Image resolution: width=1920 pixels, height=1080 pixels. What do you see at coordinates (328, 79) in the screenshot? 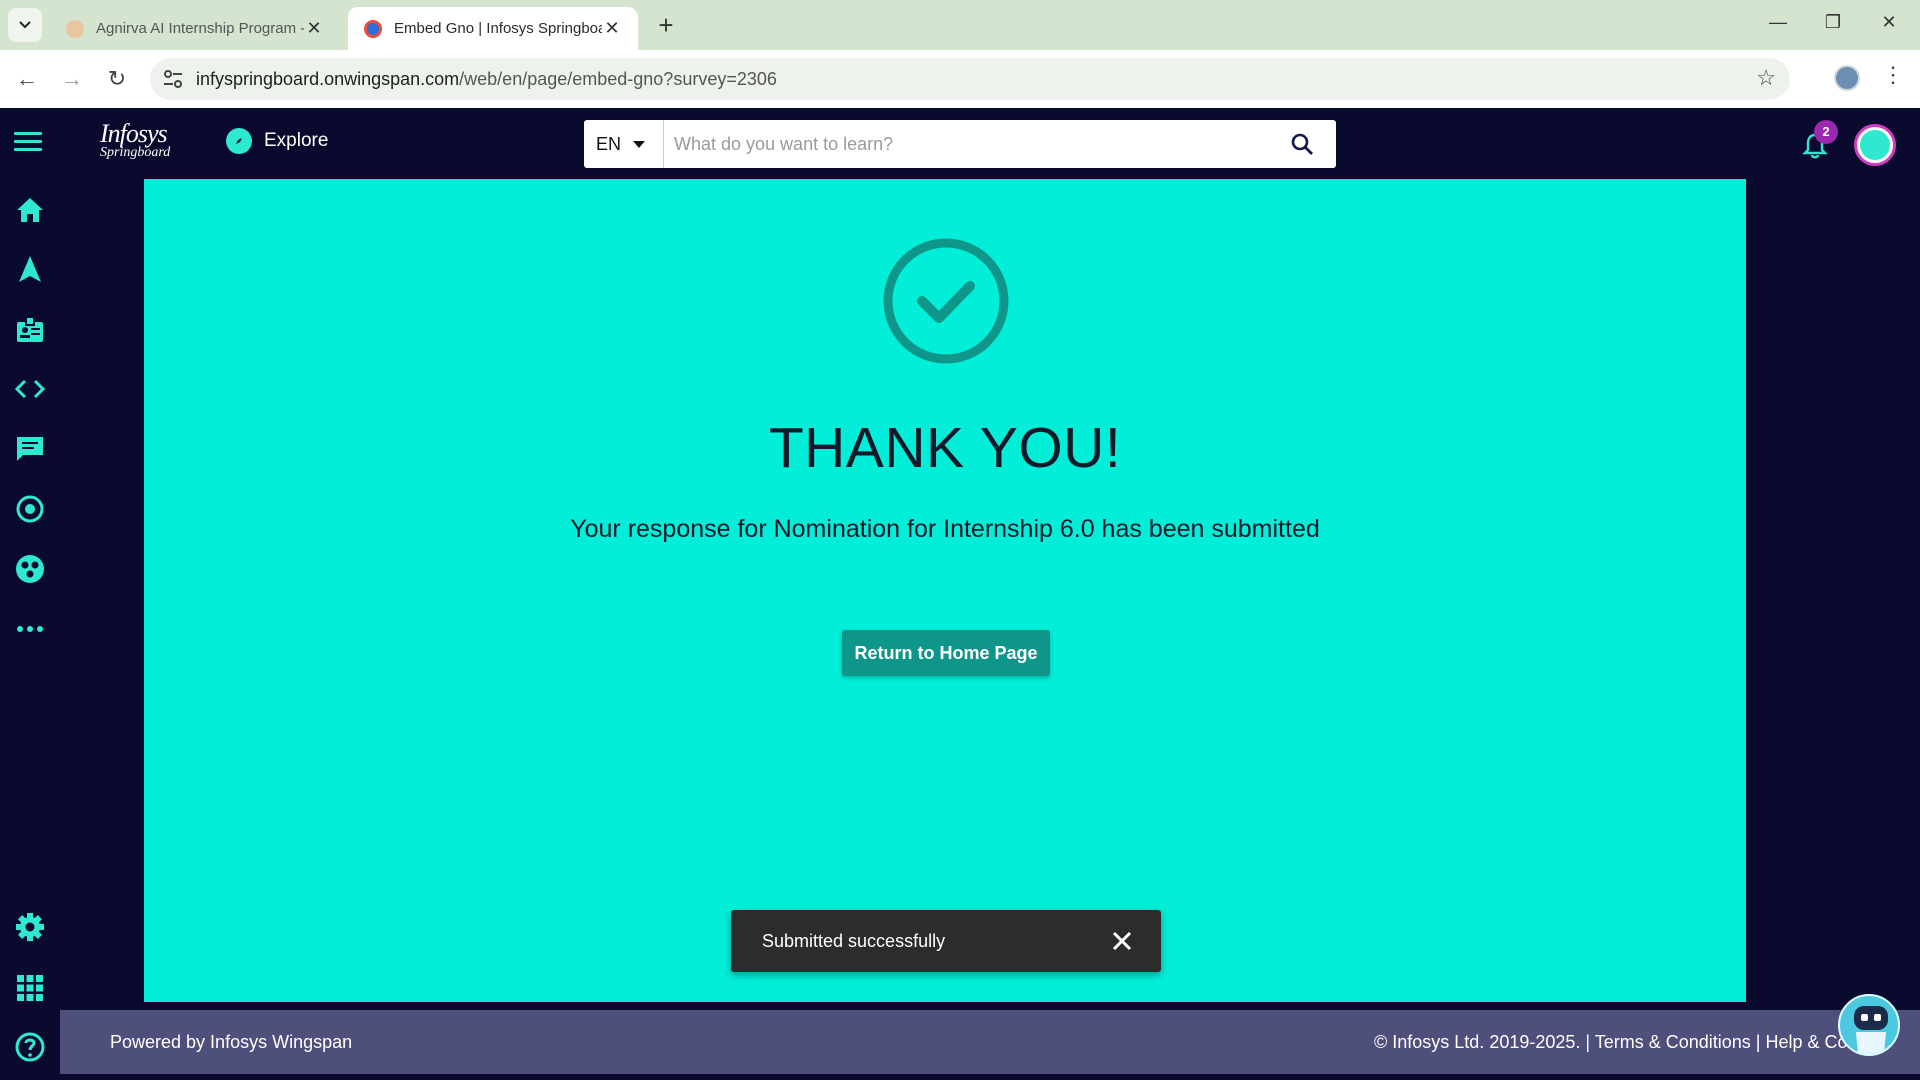
I see `url-host: infyspringboard.onwingspan.com` at bounding box center [328, 79].